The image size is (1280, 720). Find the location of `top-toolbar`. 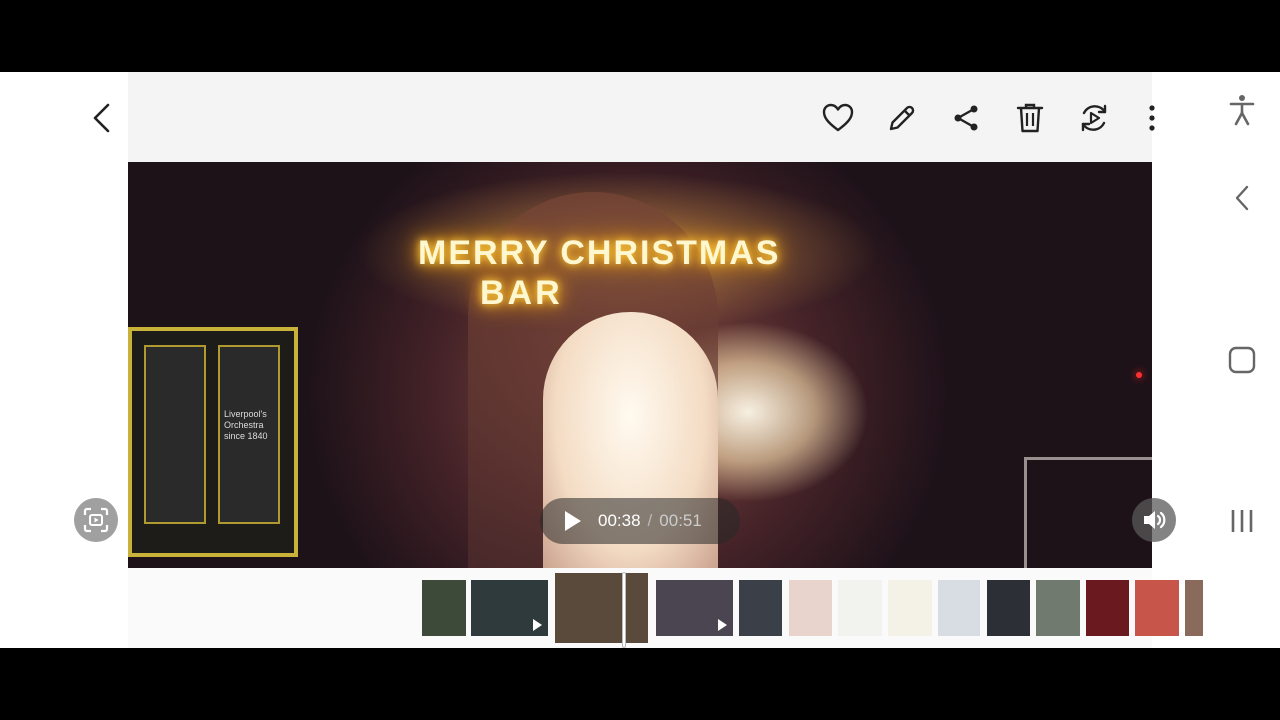

top-toolbar is located at coordinates (640, 117).